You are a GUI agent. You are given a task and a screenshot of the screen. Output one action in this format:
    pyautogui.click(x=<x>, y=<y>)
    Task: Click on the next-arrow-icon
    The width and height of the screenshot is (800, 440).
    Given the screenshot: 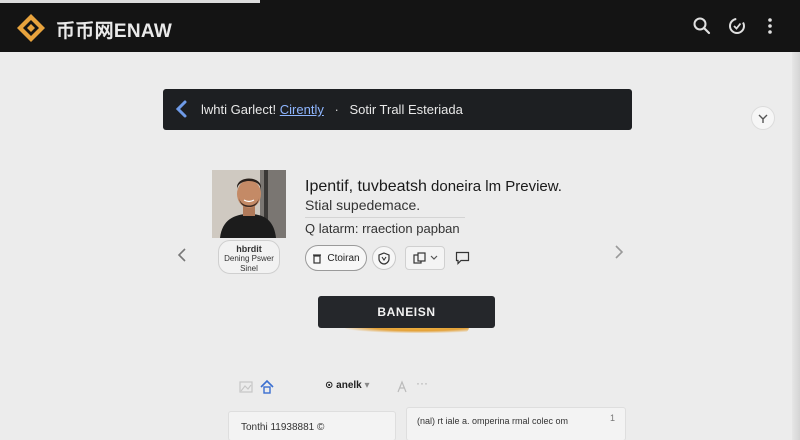 What is the action you would take?
    pyautogui.click(x=619, y=252)
    